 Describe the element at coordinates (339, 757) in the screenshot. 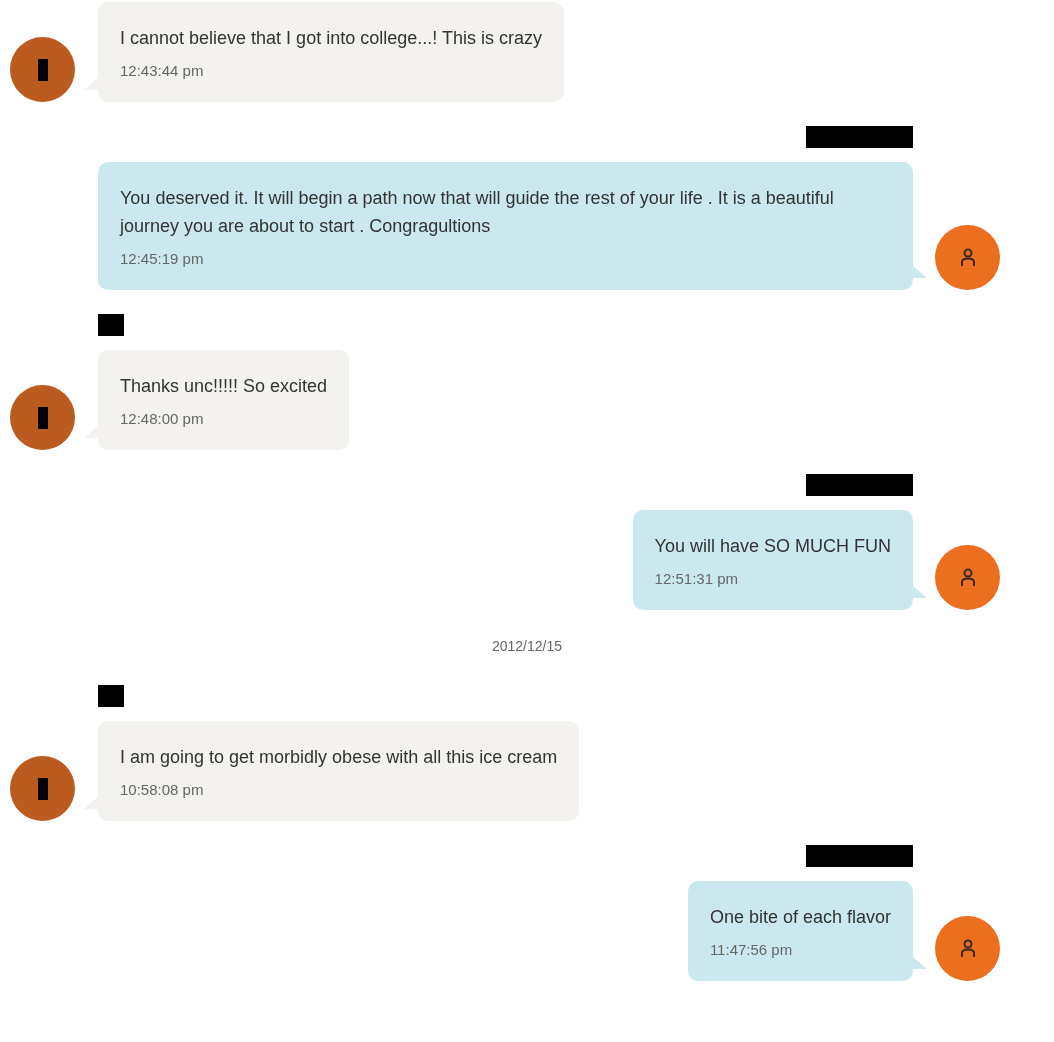

I see `message-text: I am going to get morbidly obese with all this ice cream` at that location.